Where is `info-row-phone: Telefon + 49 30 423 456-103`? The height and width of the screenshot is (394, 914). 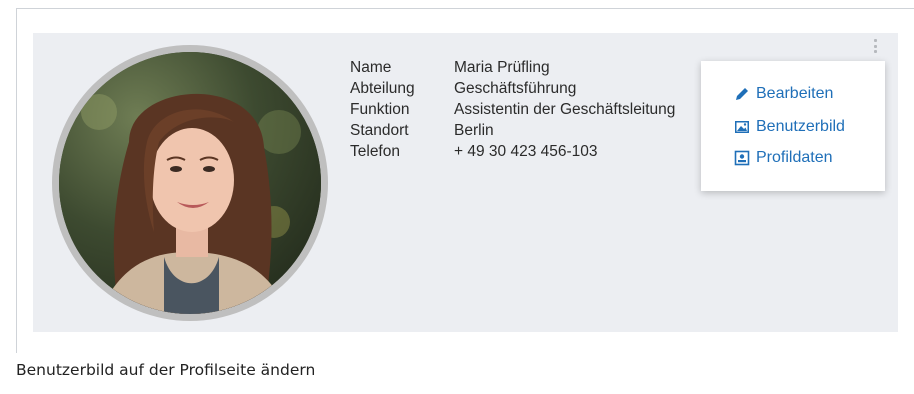
info-row-phone: Telefon + 49 30 423 456-103 is located at coordinates (512, 151).